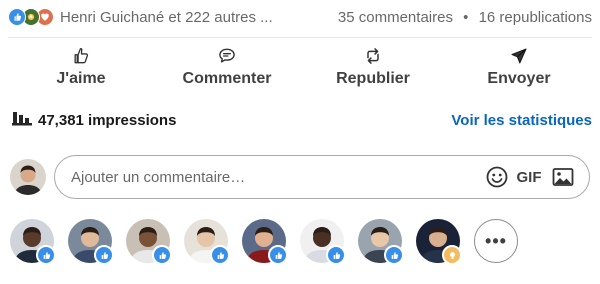 Image resolution: width=600 pixels, height=284 pixels. I want to click on comment-label: Commenter, so click(227, 78).